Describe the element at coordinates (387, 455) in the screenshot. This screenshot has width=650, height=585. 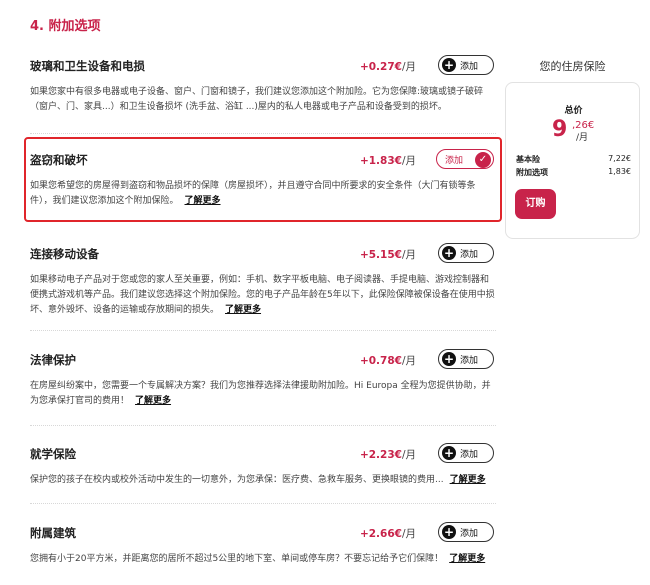
I see `option-price: +2.23€/月` at that location.